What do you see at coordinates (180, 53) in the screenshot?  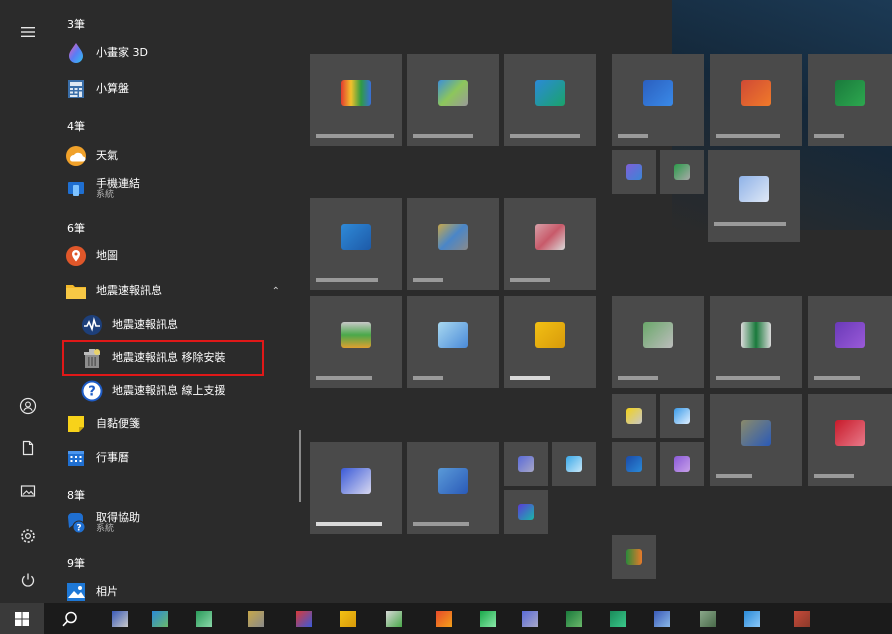 I see `app-item-paint3d: 小畫家 3D` at bounding box center [180, 53].